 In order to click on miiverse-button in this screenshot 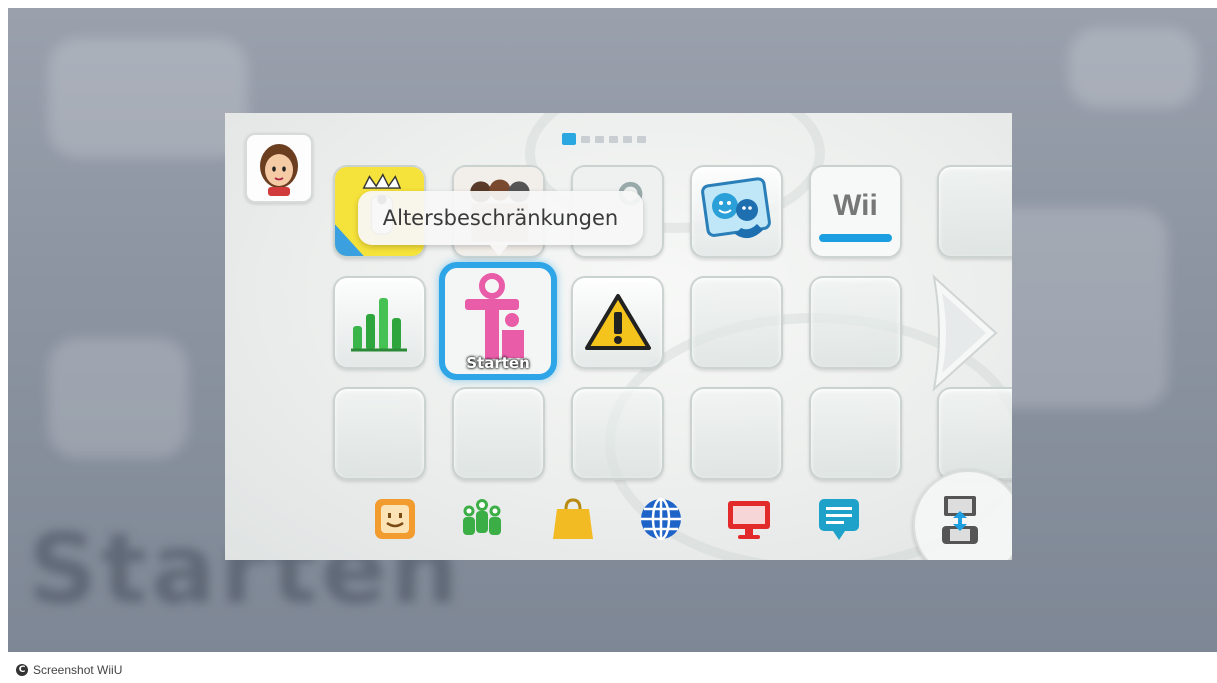, I will do `click(395, 519)`.